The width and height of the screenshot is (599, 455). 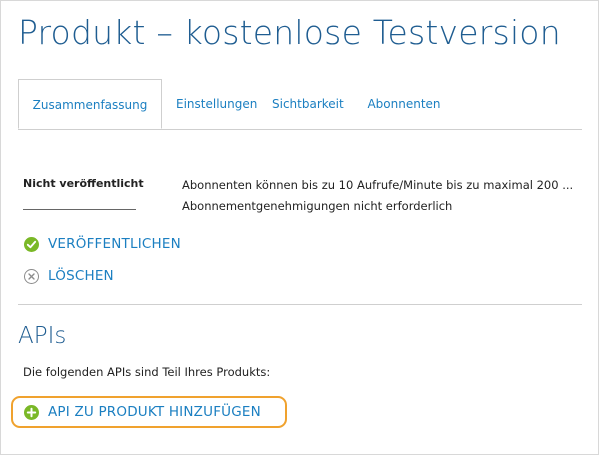 What do you see at coordinates (42, 336) in the screenshot?
I see `apis-heading: APIs` at bounding box center [42, 336].